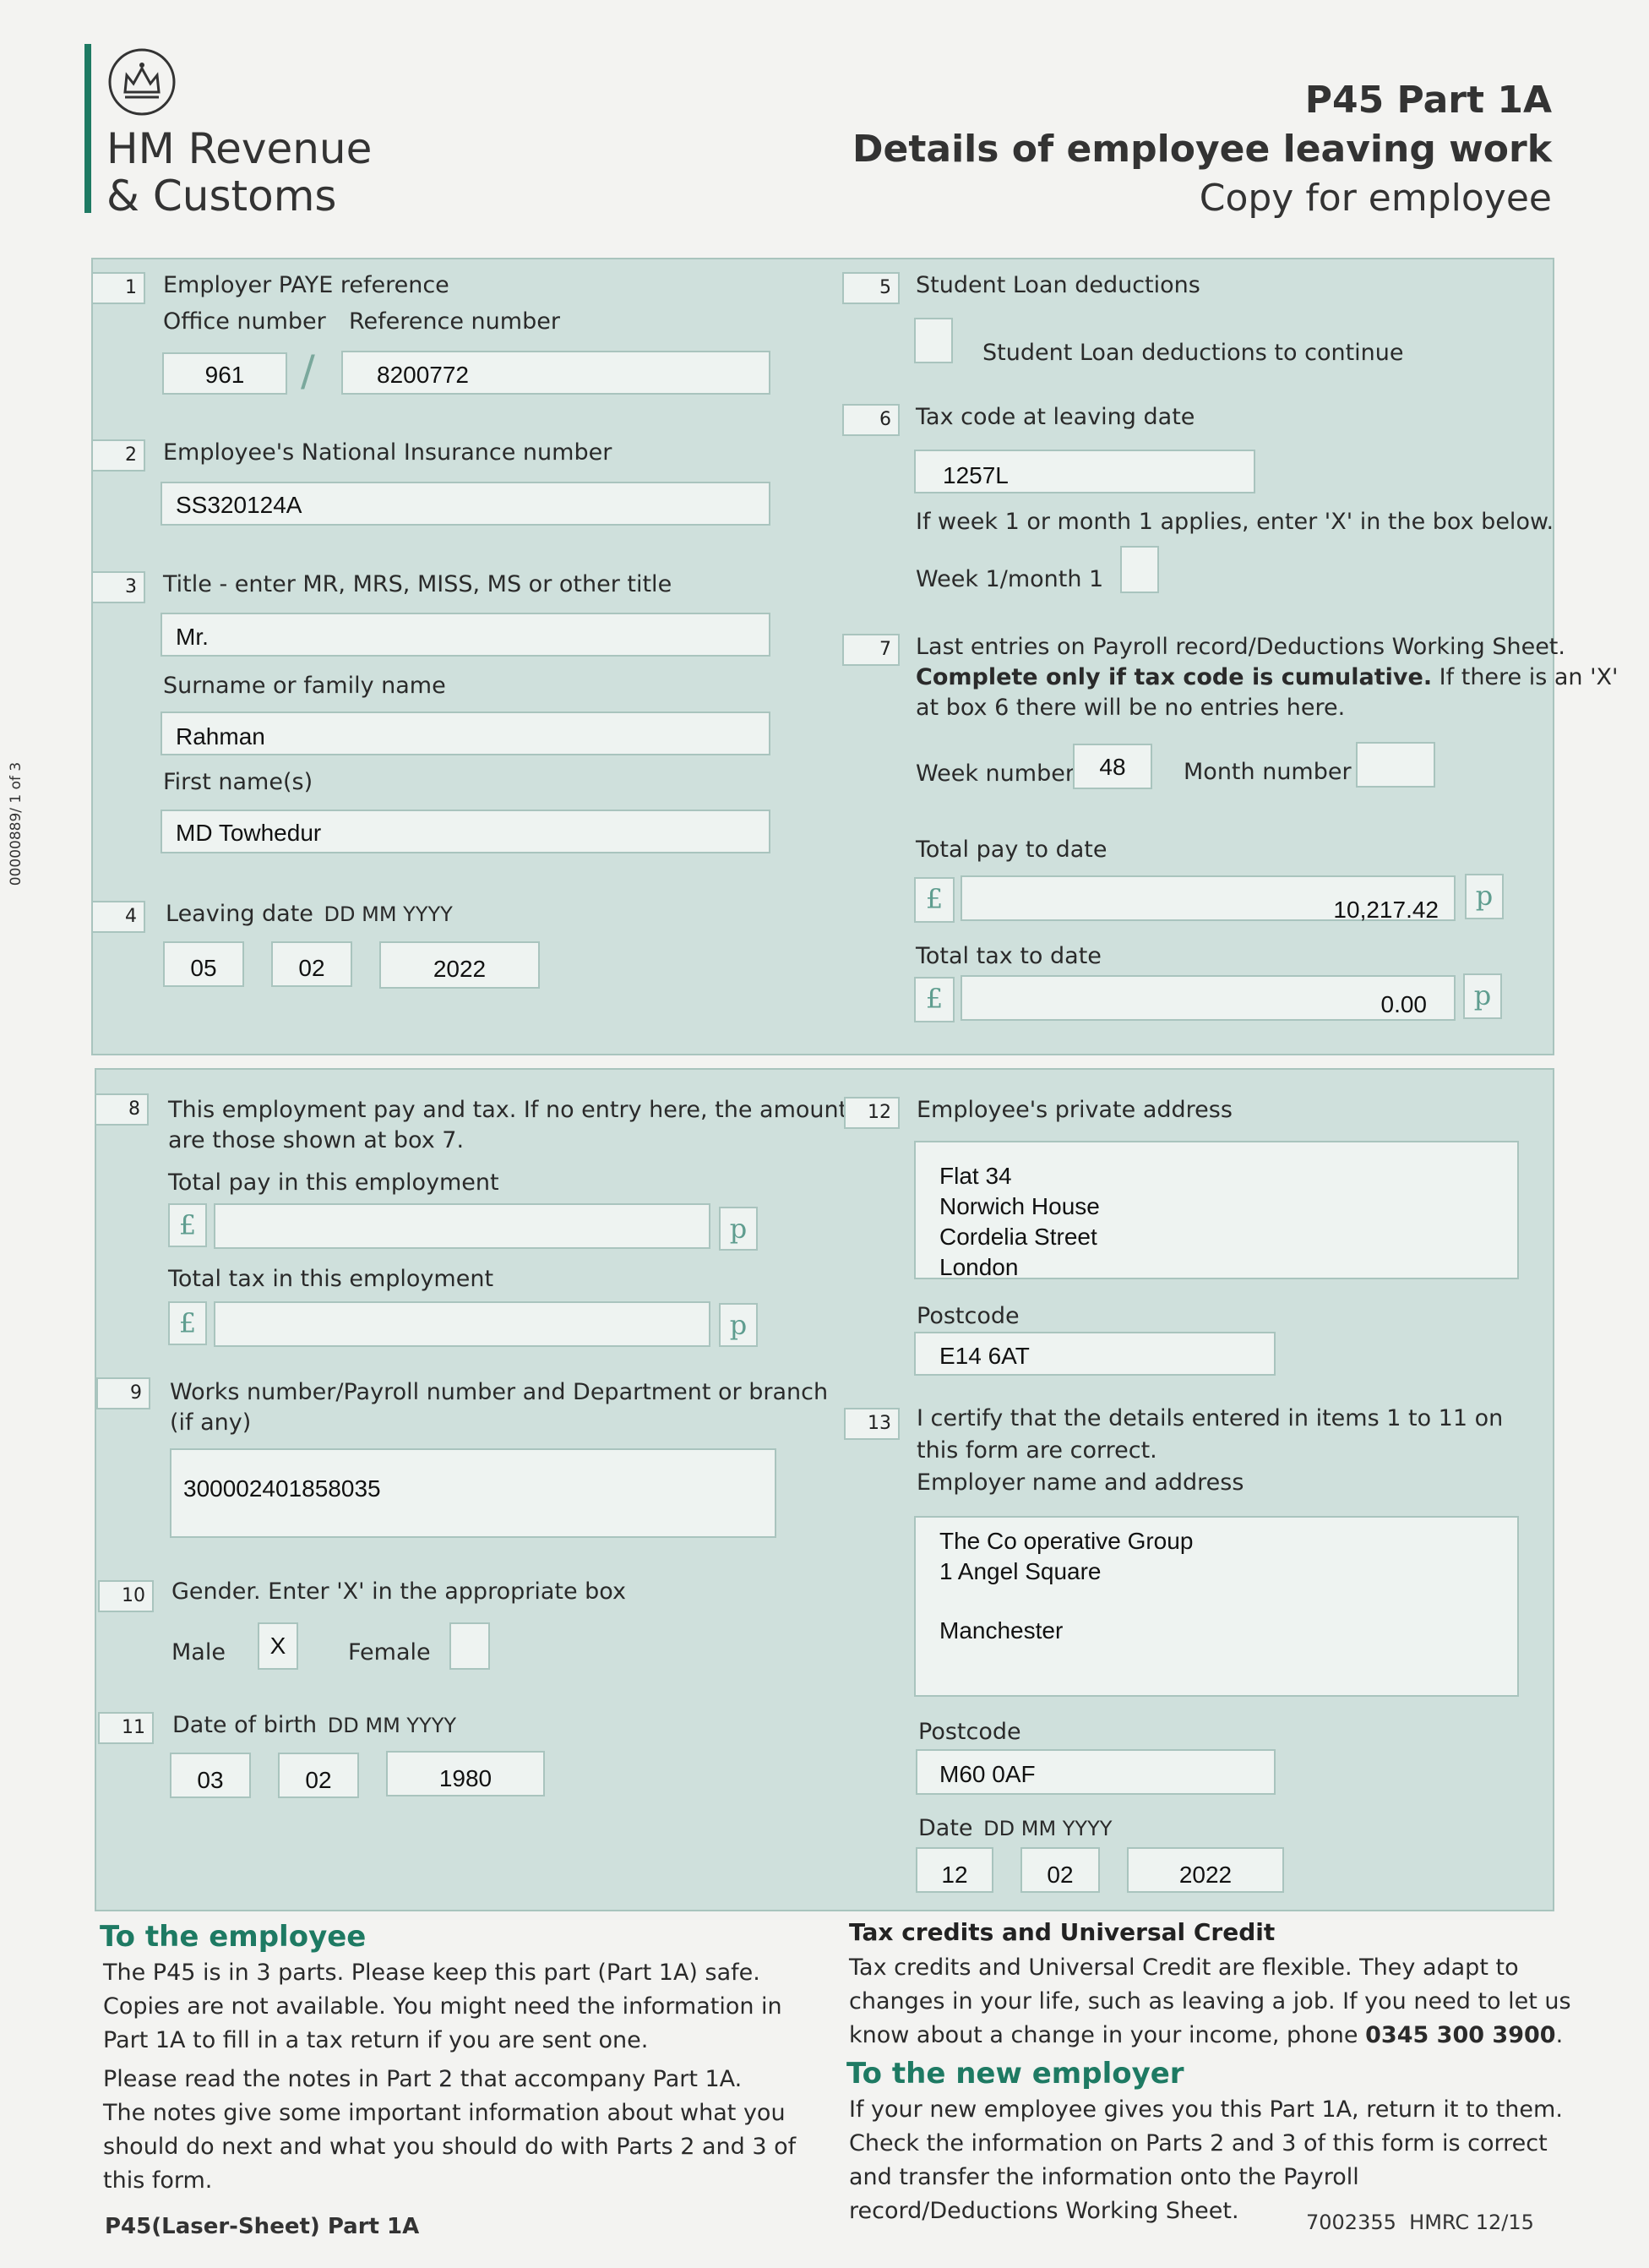 This screenshot has width=1649, height=2268. Describe the element at coordinates (118, 288) in the screenshot. I see `box-number-1: 1` at that location.